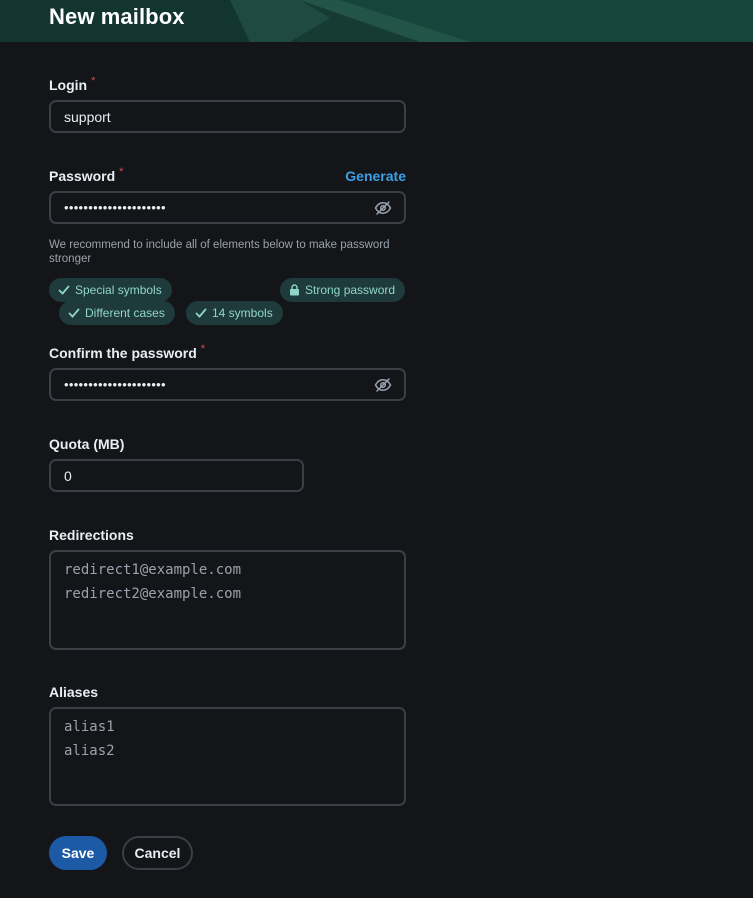  Describe the element at coordinates (78, 853) in the screenshot. I see `save-button: Save` at that location.